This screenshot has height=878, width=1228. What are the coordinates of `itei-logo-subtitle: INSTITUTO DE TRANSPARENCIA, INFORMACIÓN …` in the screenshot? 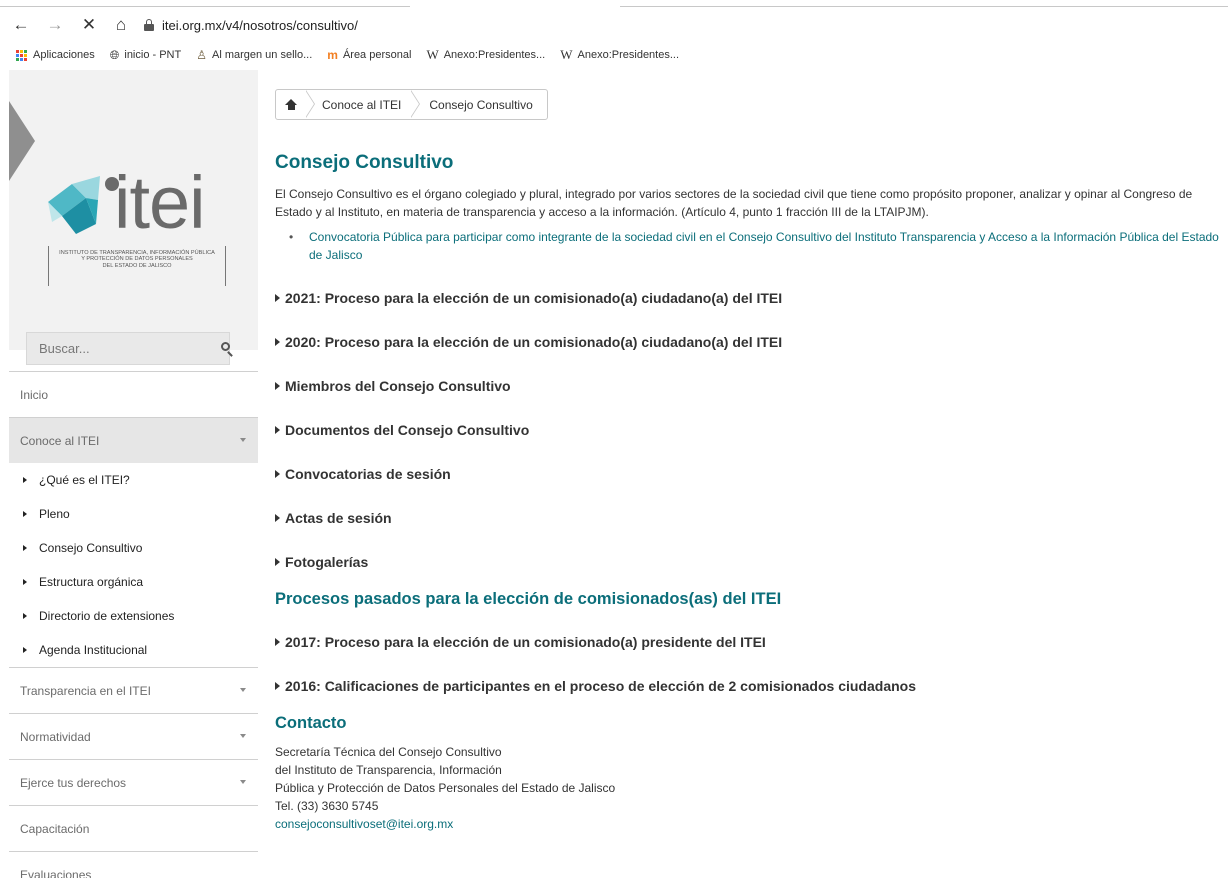 It's located at (137, 266).